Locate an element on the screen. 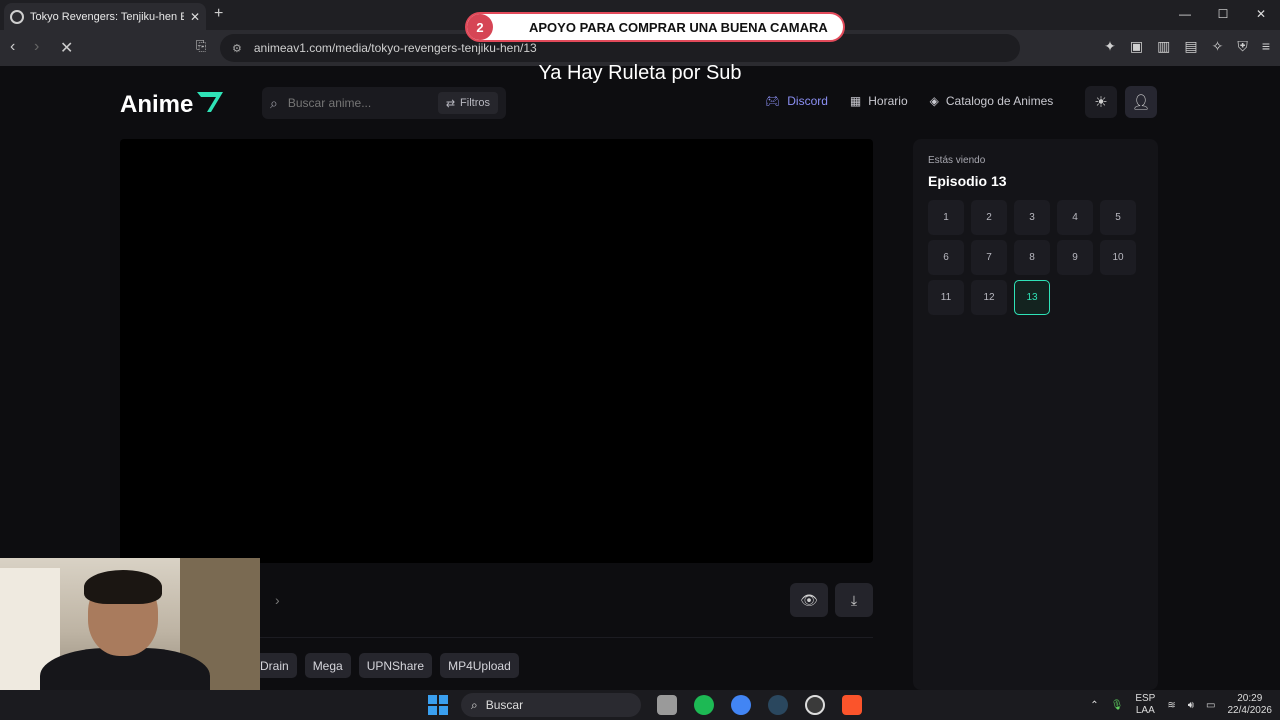  system-tray: ⌃ 🎙︎ ESP LAA ≋ 🔊︎ ▭ 20:29 22/4/2026 is located at coordinates (1181, 705).